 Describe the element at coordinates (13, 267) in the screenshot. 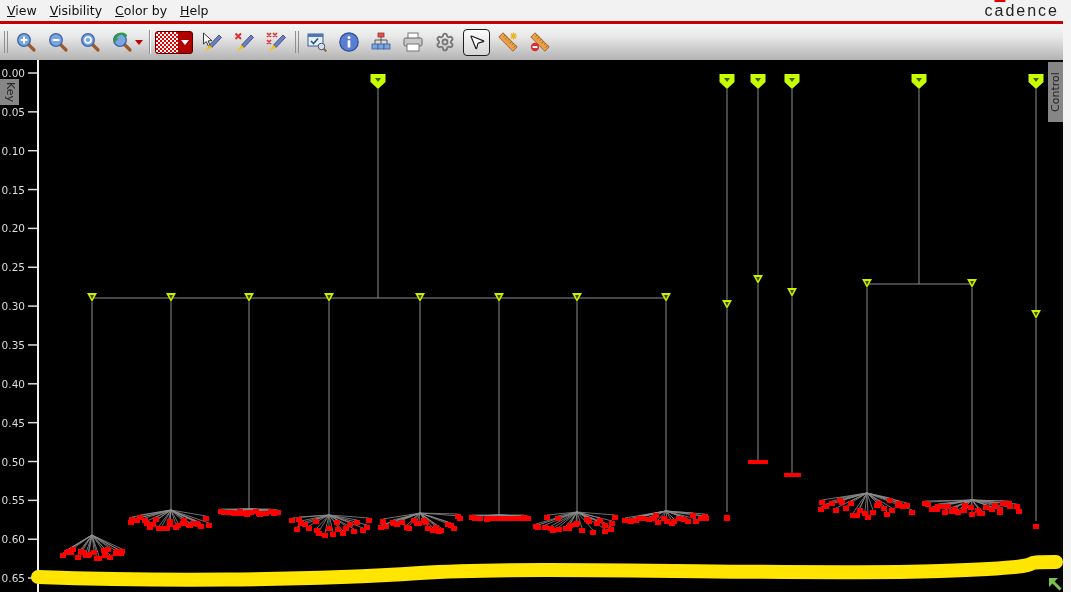

I see `tick-label: 0.25` at that location.